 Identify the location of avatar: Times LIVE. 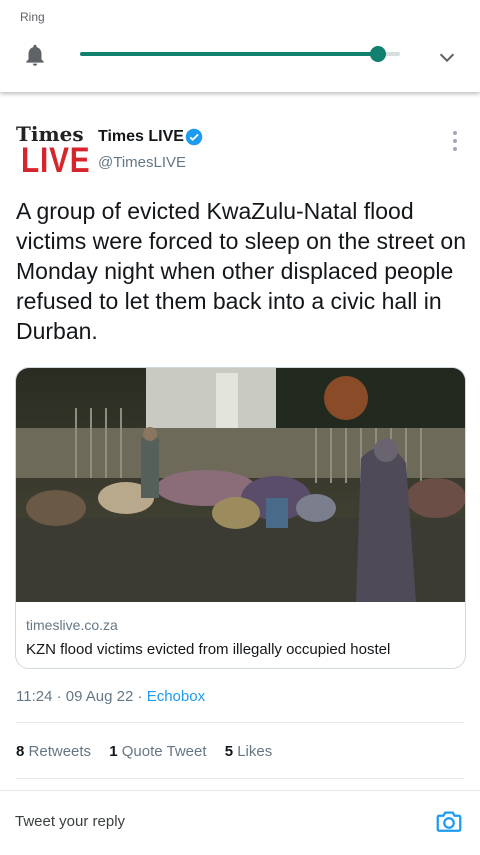
(53, 152).